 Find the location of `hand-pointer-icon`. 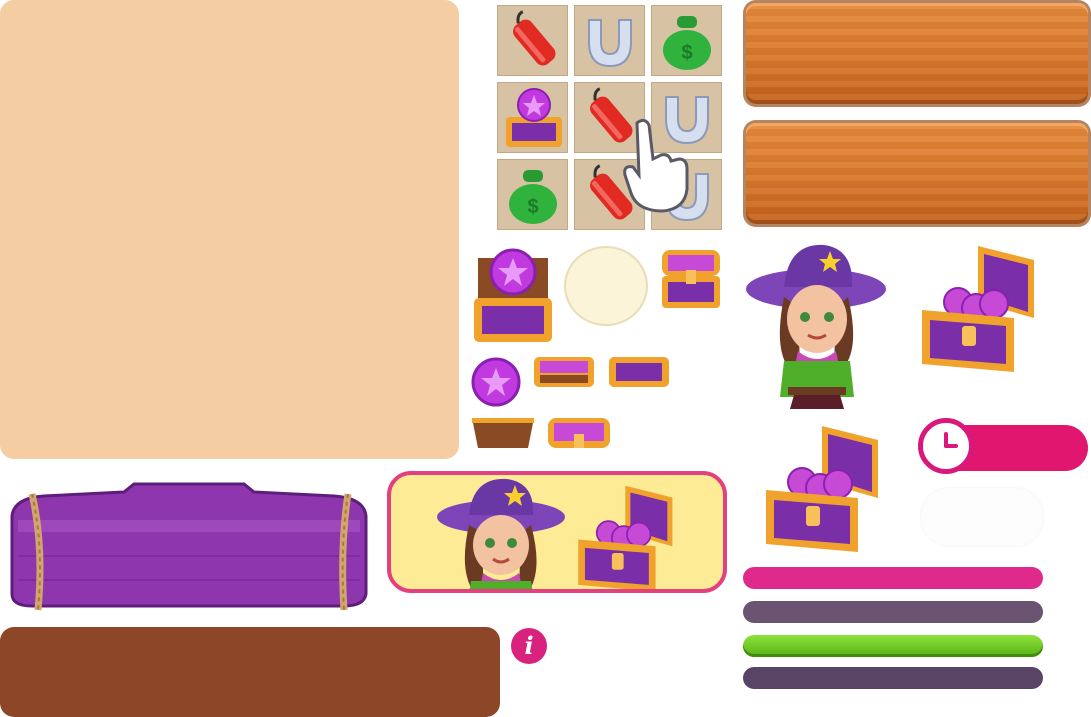

hand-pointer-icon is located at coordinates (656, 165).